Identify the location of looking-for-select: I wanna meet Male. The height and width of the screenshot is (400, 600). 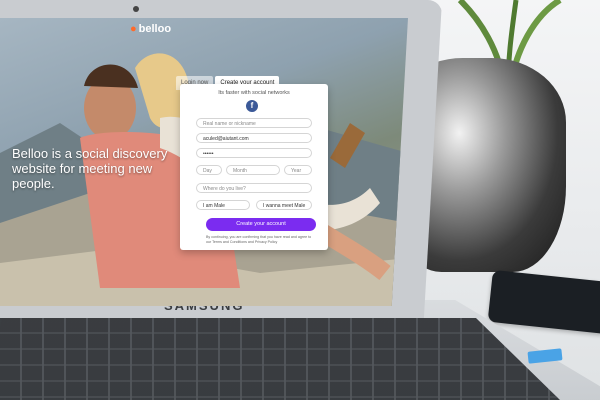
(284, 205).